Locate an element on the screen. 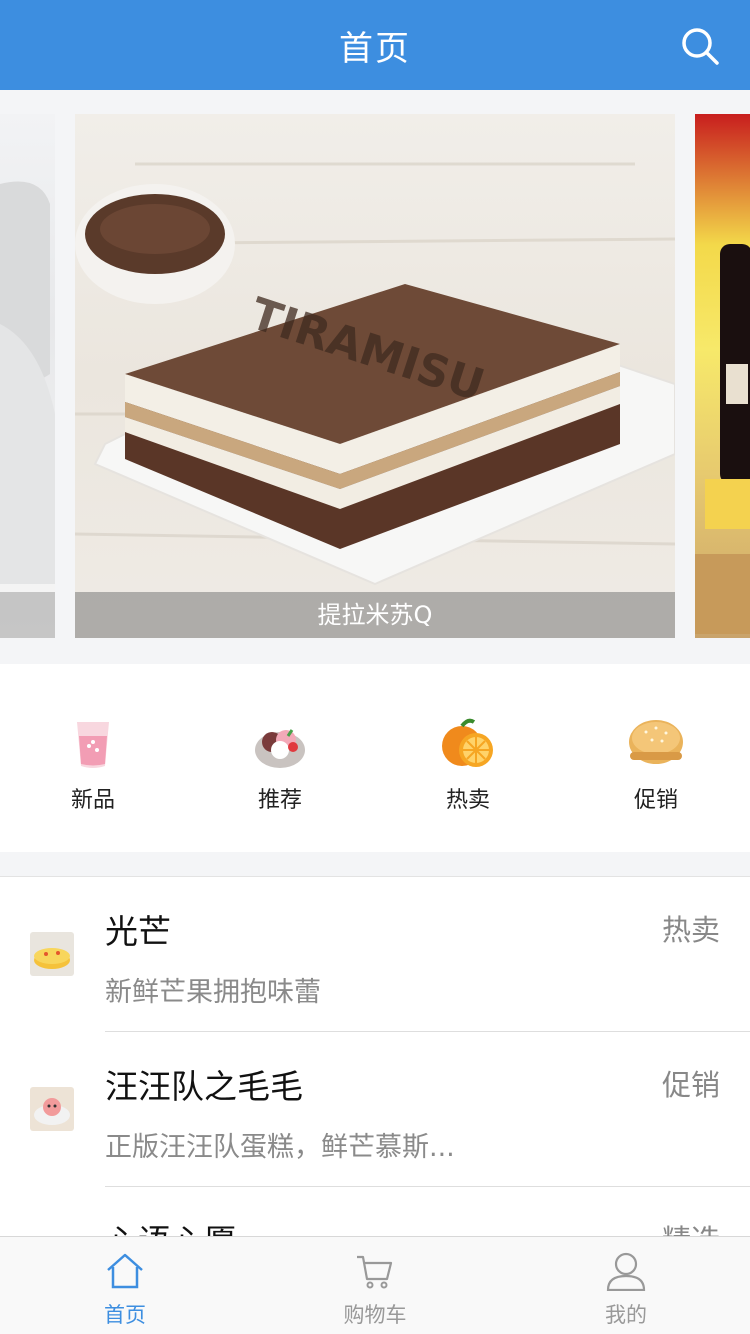 This screenshot has height=1334, width=750. category-new: 新品 is located at coordinates (93, 765).